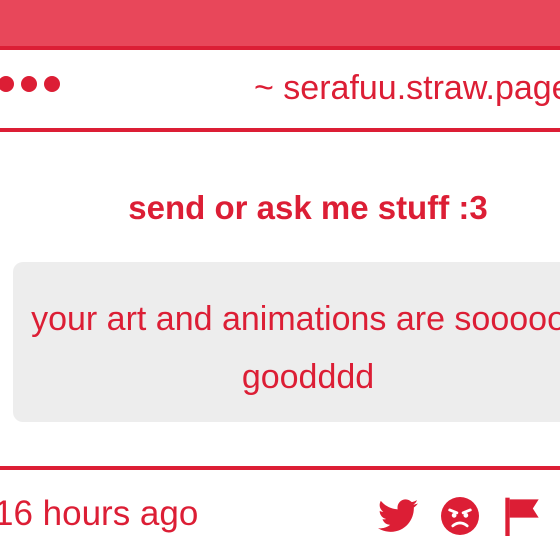 The width and height of the screenshot is (560, 560). Describe the element at coordinates (407, 88) in the screenshot. I see `site-url: ~ serafuu.straw.page` at that location.